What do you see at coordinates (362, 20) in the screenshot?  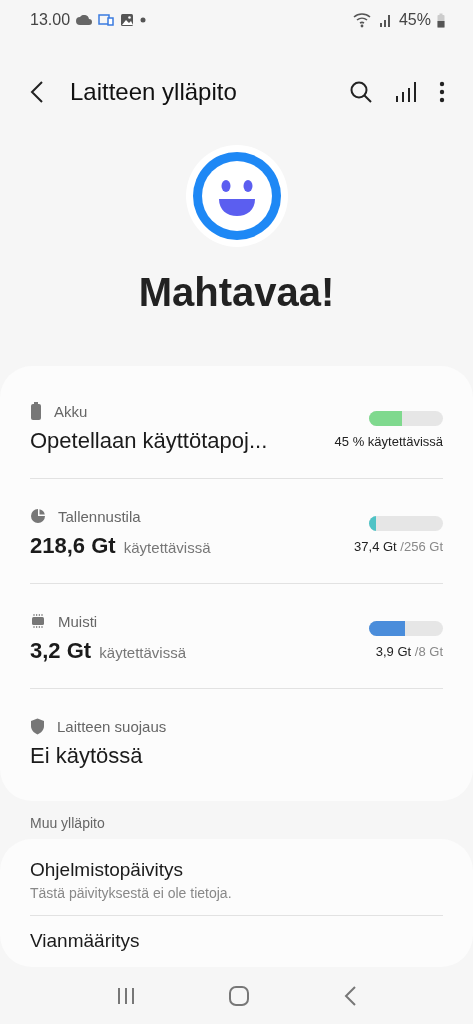 I see `wifi-icon` at bounding box center [362, 20].